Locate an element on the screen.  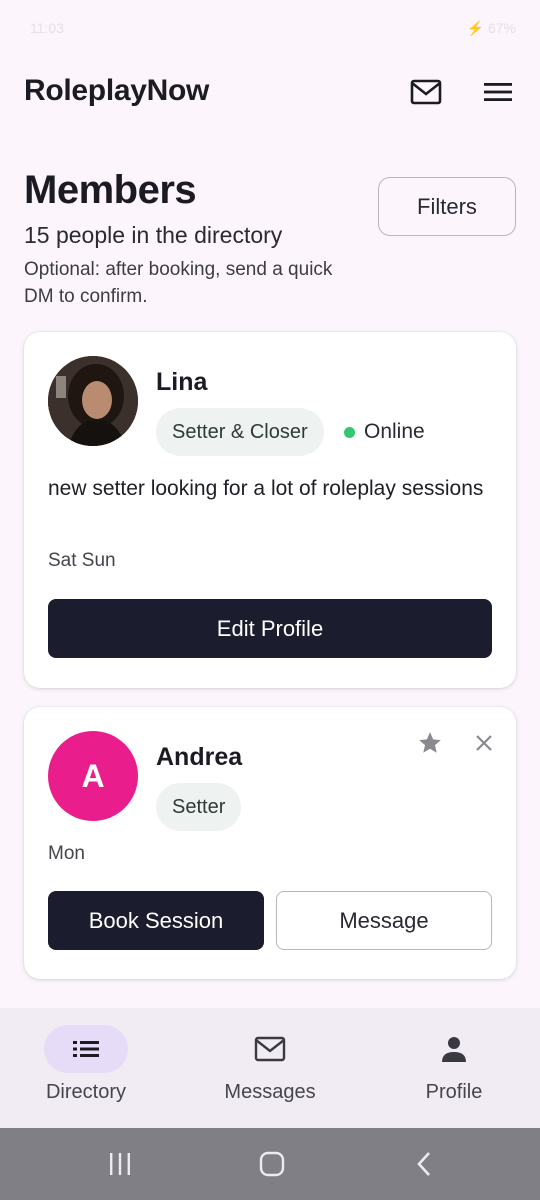
hamburger-menu-icon is located at coordinates (498, 92).